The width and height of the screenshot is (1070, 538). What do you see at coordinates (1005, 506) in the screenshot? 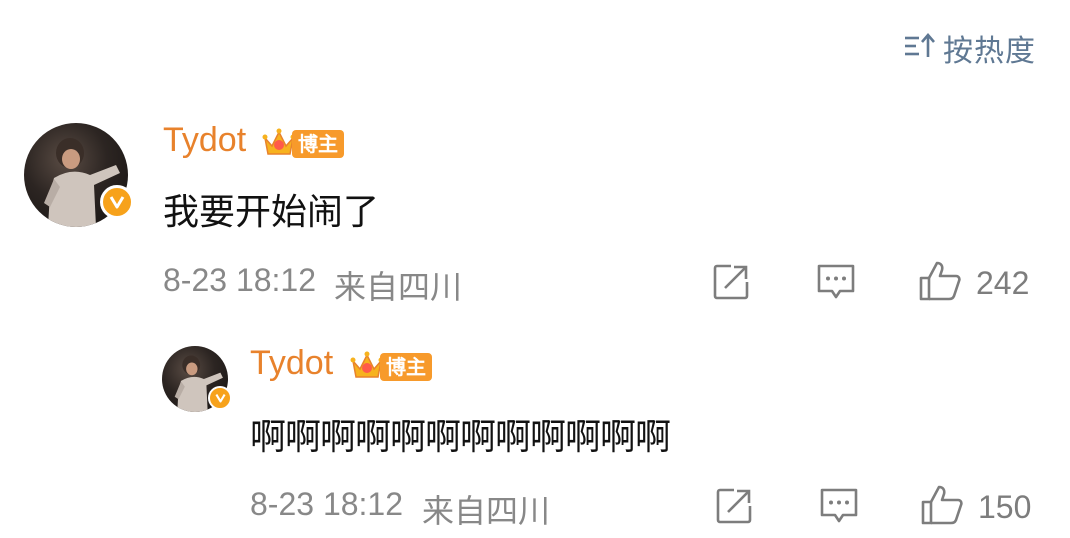
I see `like-count: 150` at bounding box center [1005, 506].